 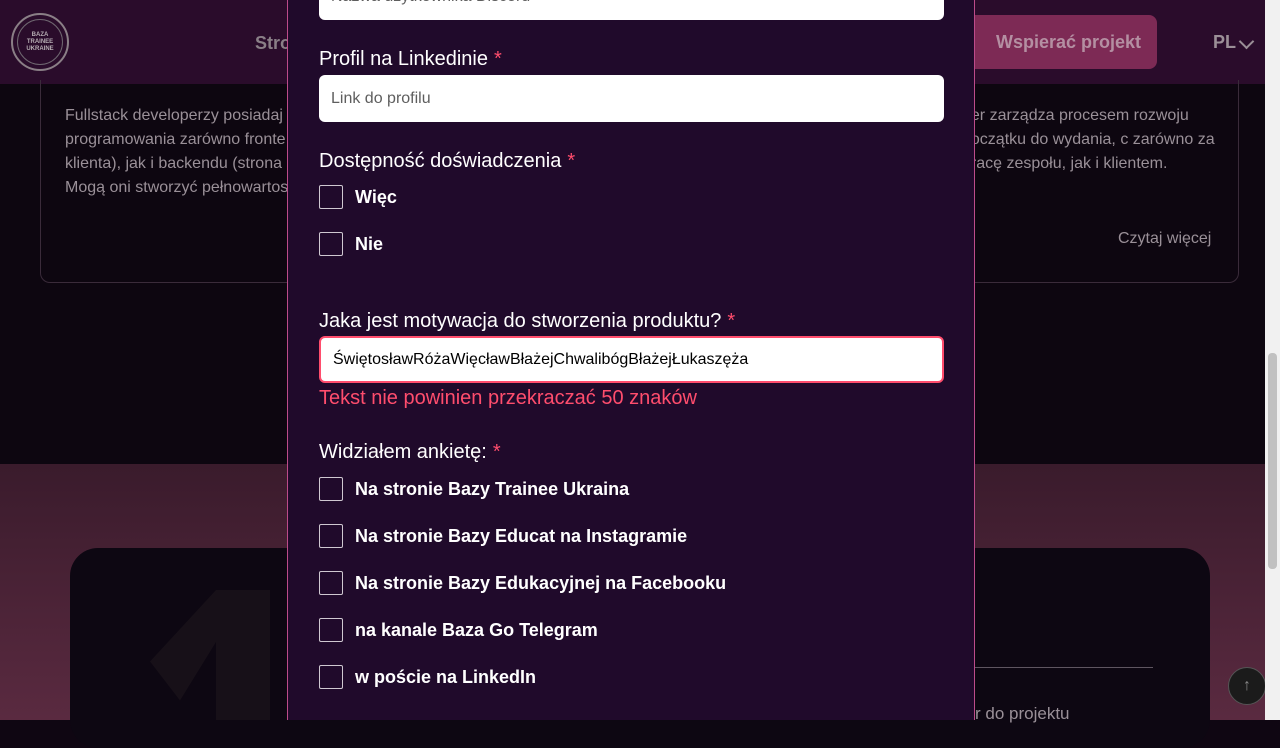 What do you see at coordinates (40, 49) in the screenshot?
I see `logo-text-line: UKRAINE` at bounding box center [40, 49].